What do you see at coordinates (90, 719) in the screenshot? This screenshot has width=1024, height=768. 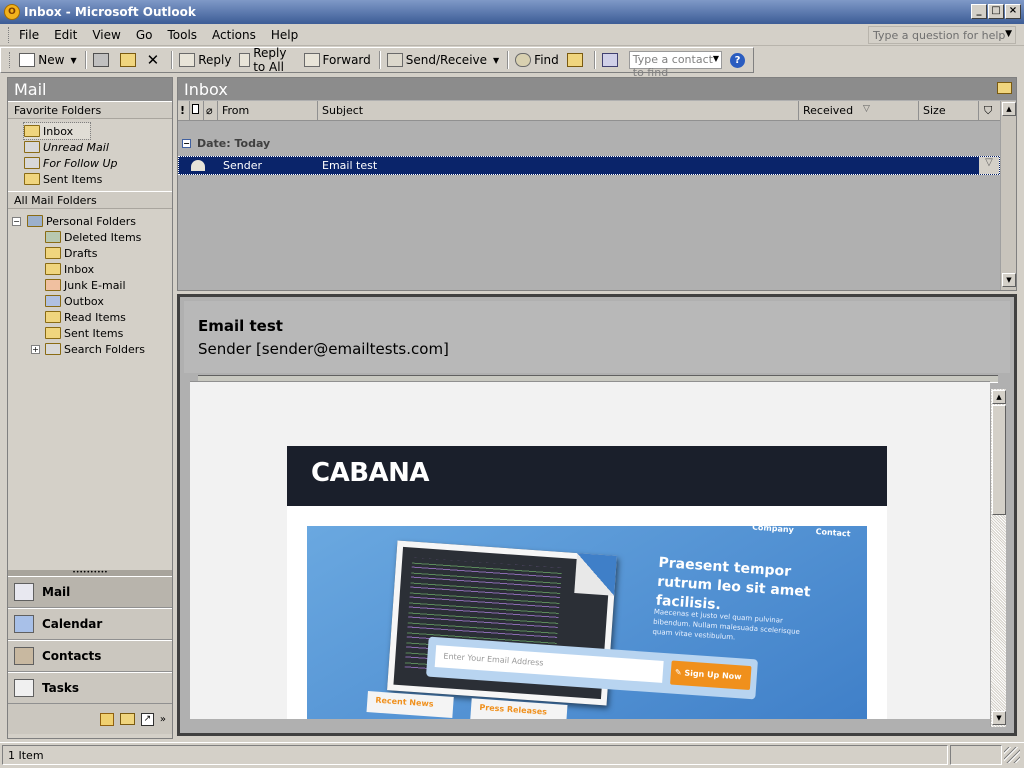 I see `nav-small-buttons: ↗ »` at bounding box center [90, 719].